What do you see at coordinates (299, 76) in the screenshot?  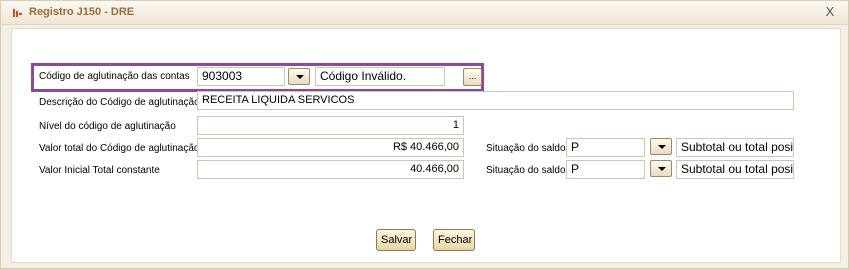 I see `codigo-dropdown-button` at bounding box center [299, 76].